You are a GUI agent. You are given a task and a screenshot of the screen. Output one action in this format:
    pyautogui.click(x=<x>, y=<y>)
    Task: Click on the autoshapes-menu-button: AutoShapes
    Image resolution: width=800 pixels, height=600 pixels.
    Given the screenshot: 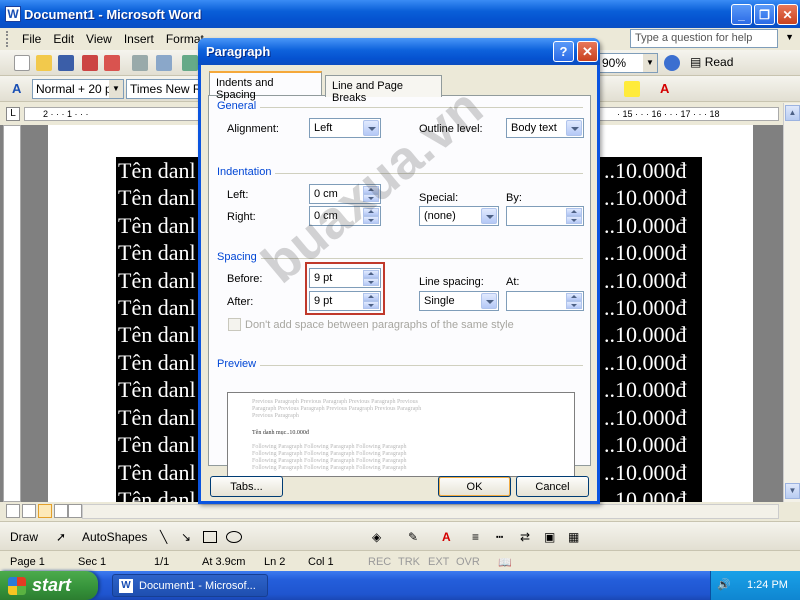 What is the action you would take?
    pyautogui.click(x=114, y=537)
    